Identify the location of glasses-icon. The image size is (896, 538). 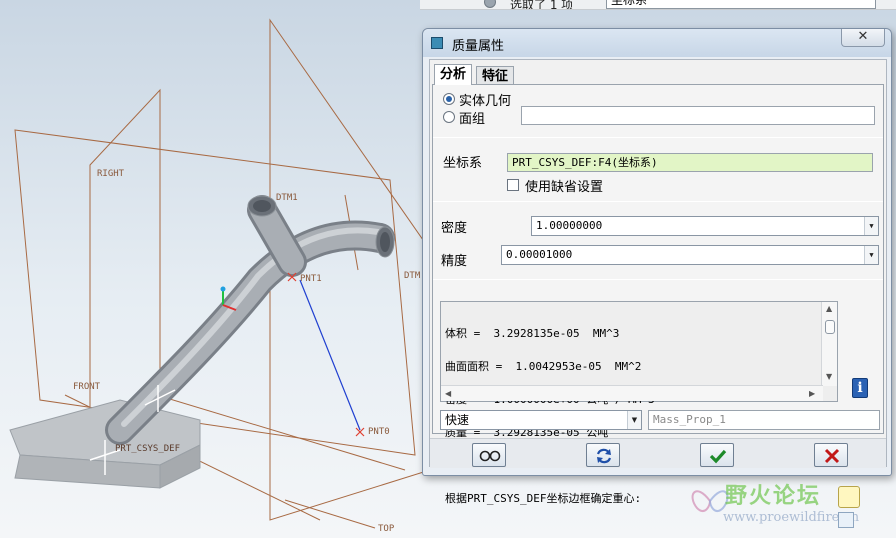
(490, 456).